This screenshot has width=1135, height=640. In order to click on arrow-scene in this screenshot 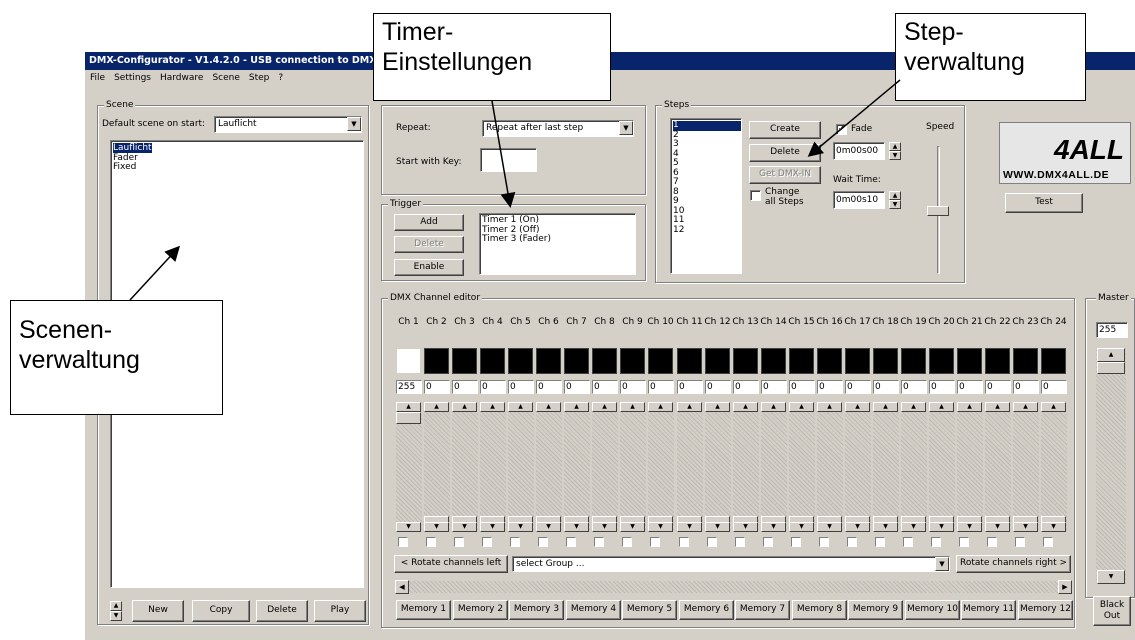, I will do `click(155, 273)`.